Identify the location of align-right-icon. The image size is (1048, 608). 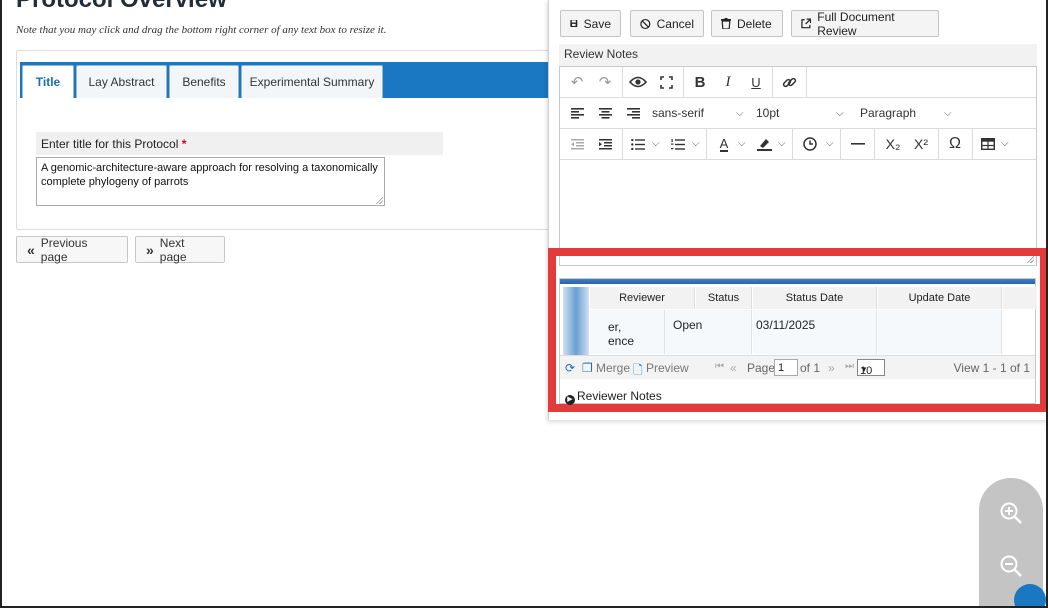
(633, 113).